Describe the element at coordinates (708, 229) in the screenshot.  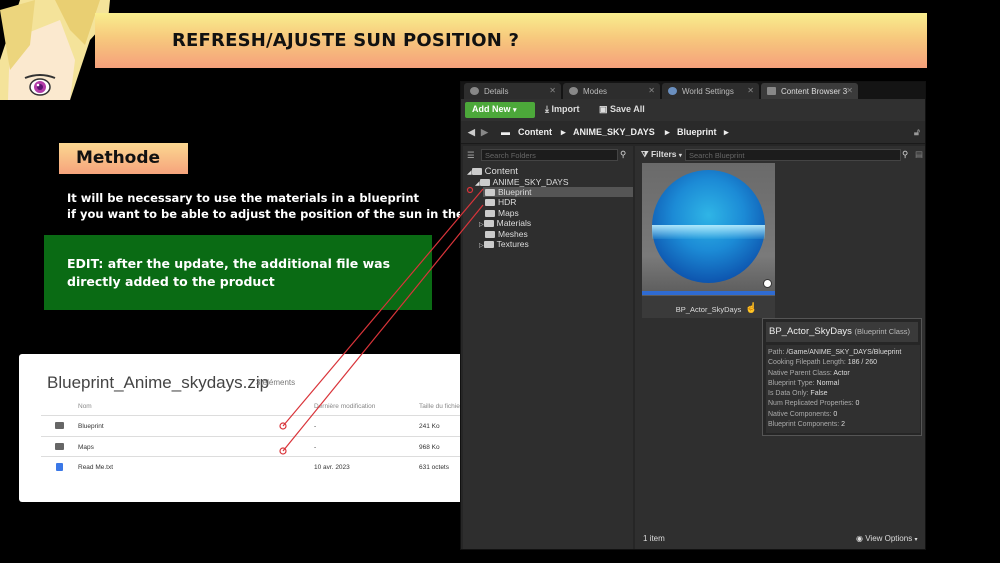
I see `asset-thumbnail` at that location.